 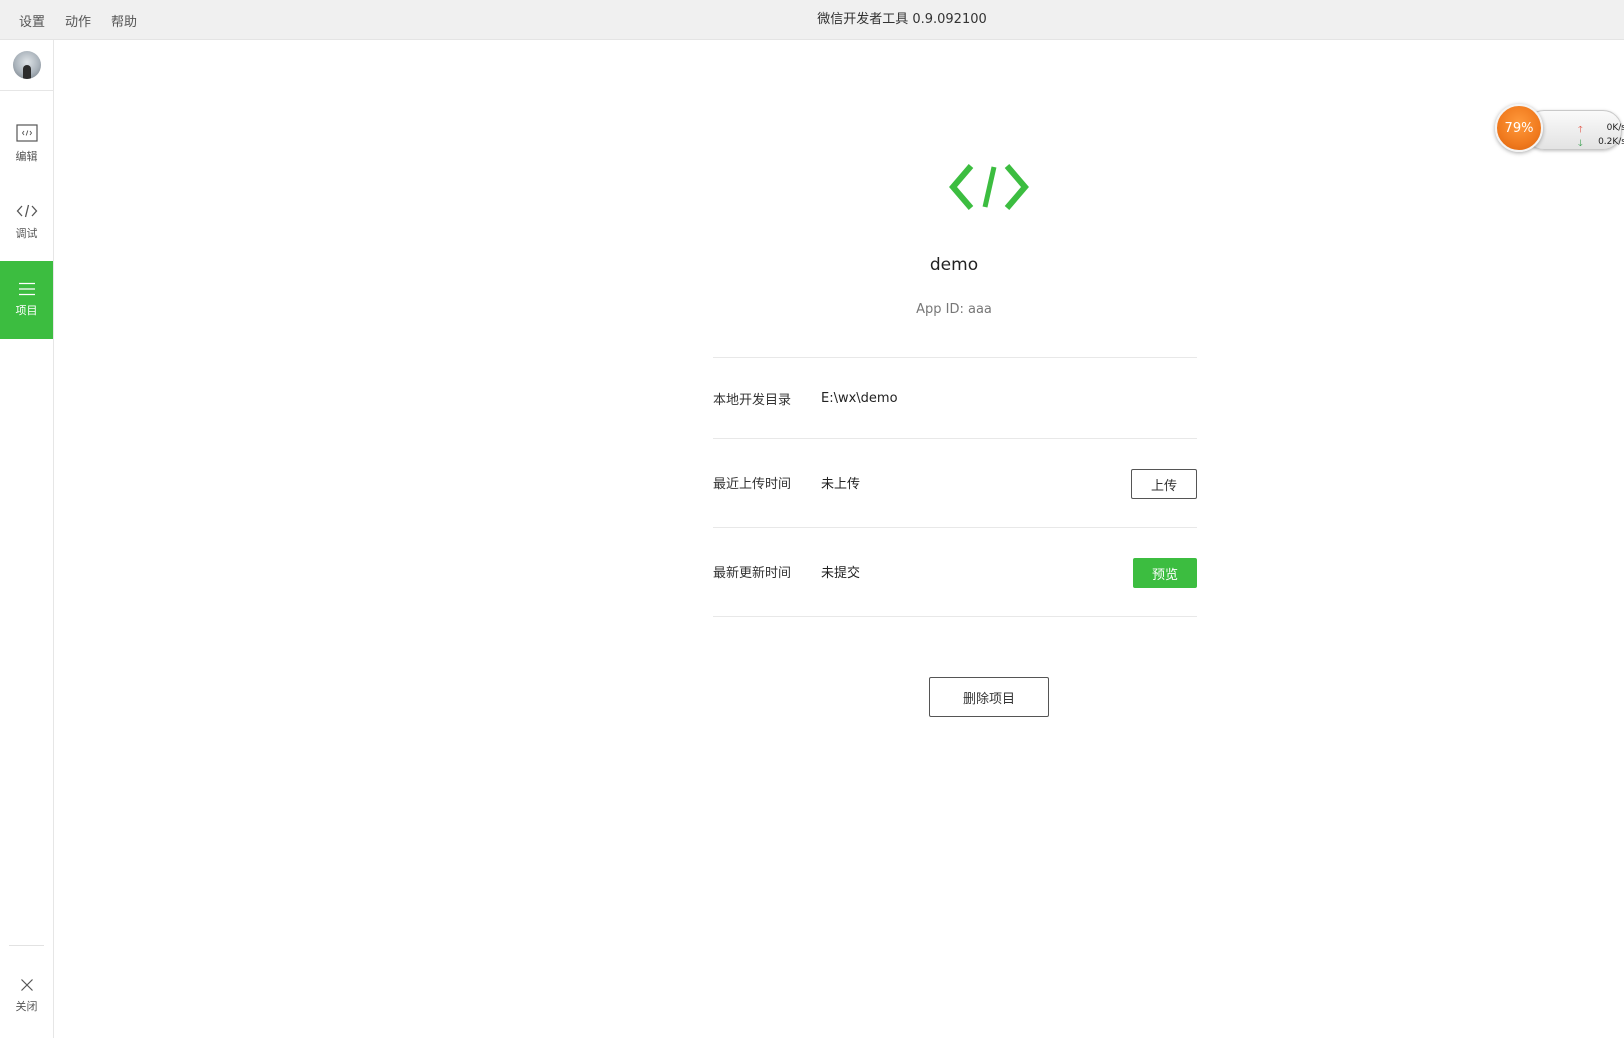 I want to click on title-bar: 设置 动作 帮助 微信开发者工具 0.9.092100, so click(x=812, y=20).